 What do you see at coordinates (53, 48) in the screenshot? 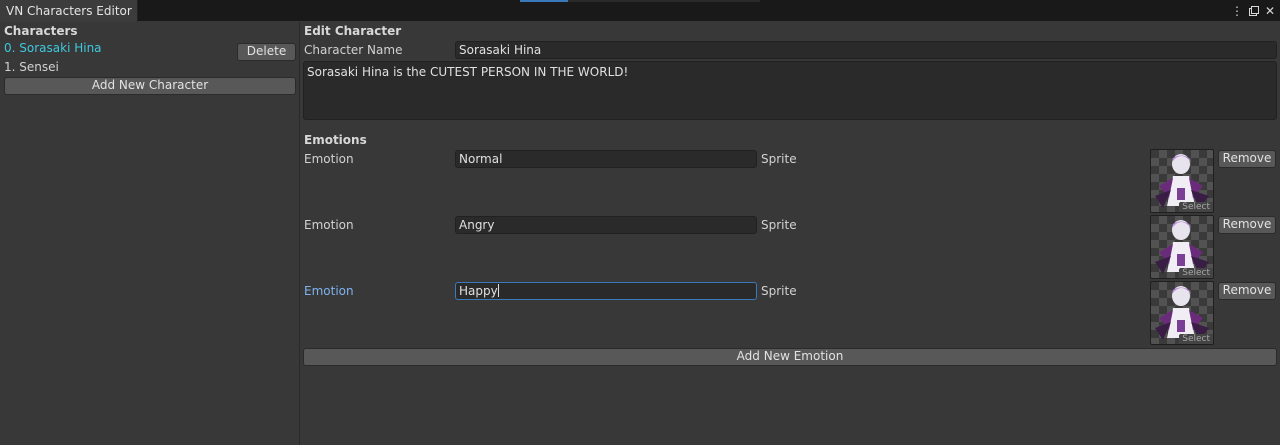
I see `character-item-0: 0. Sorasaki Hina` at bounding box center [53, 48].